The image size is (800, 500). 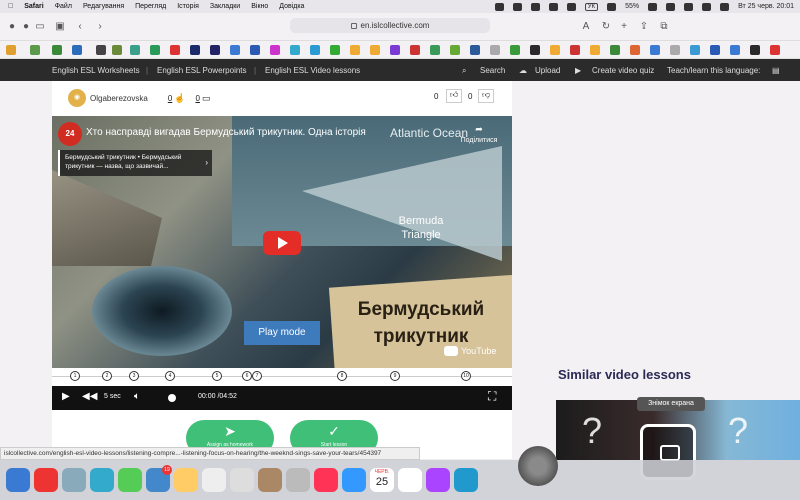 I want to click on timeline-marker: 4, so click(x=170, y=376).